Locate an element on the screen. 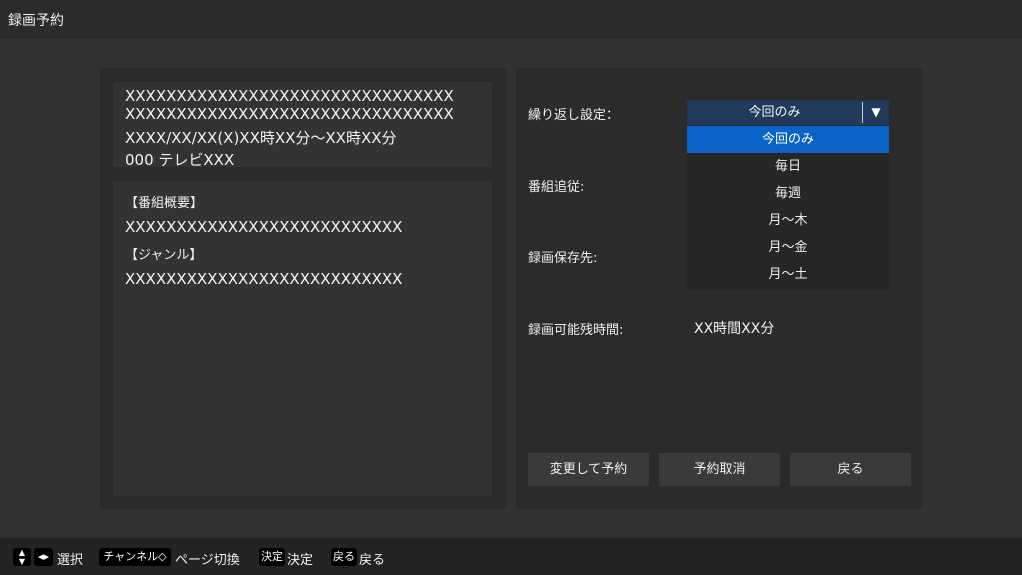 Image resolution: width=1022 pixels, height=575 pixels. change-reservation-button: 変更して予約 is located at coordinates (588, 469).